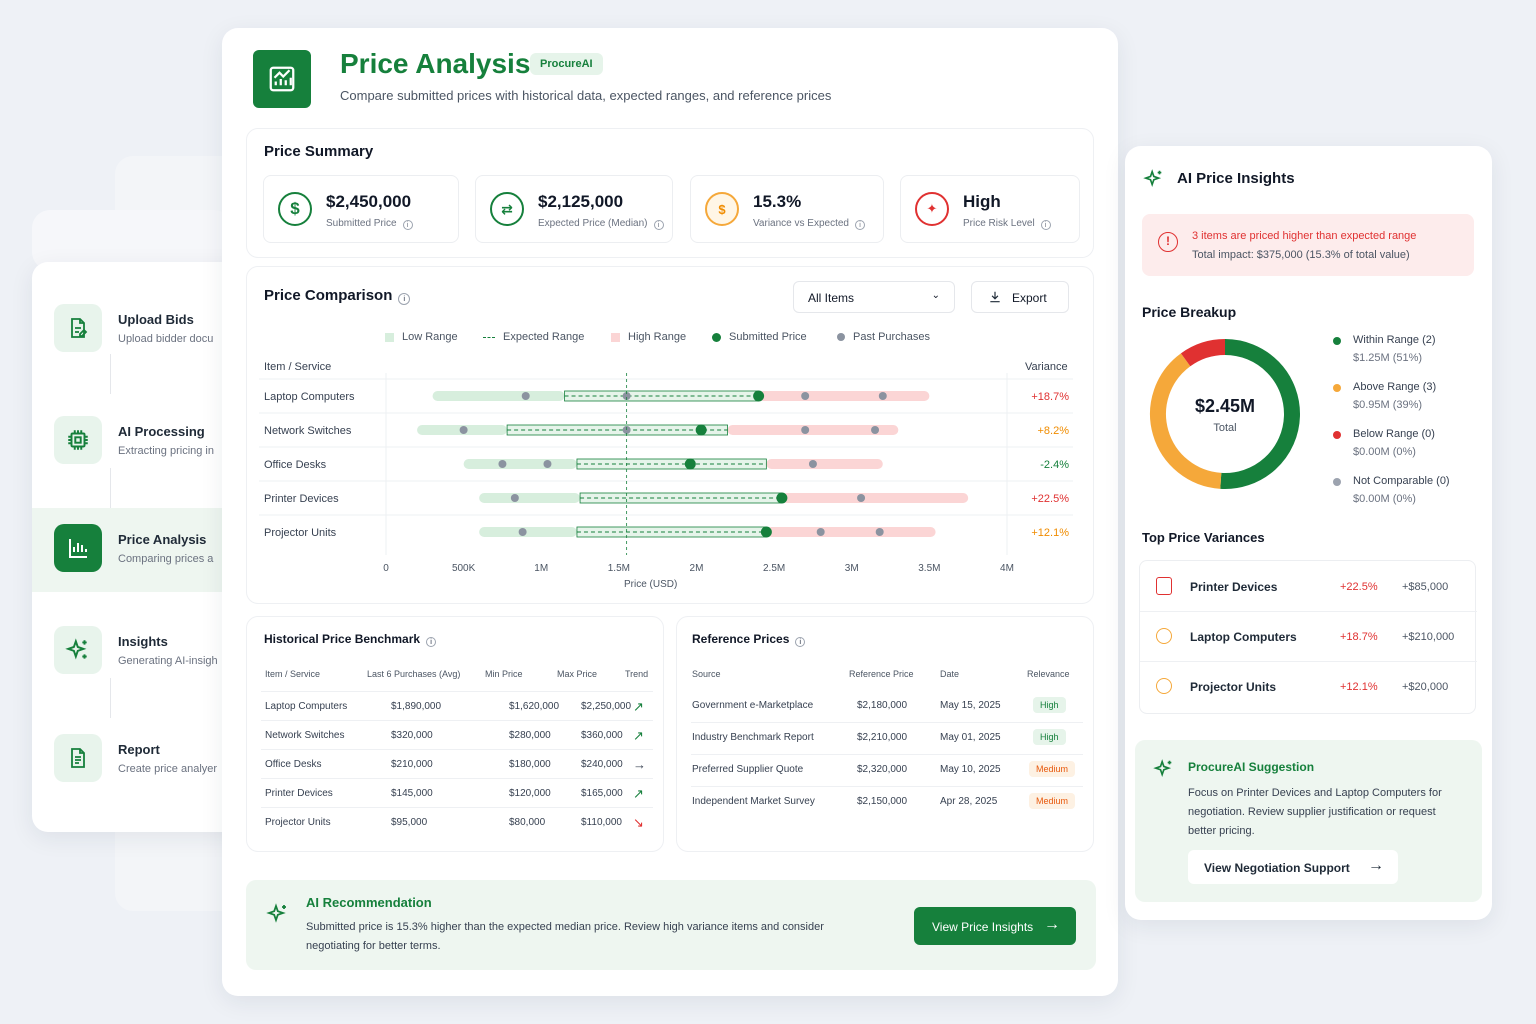  Describe the element at coordinates (527, 822) in the screenshot. I see `price-cell: $80,000` at that location.